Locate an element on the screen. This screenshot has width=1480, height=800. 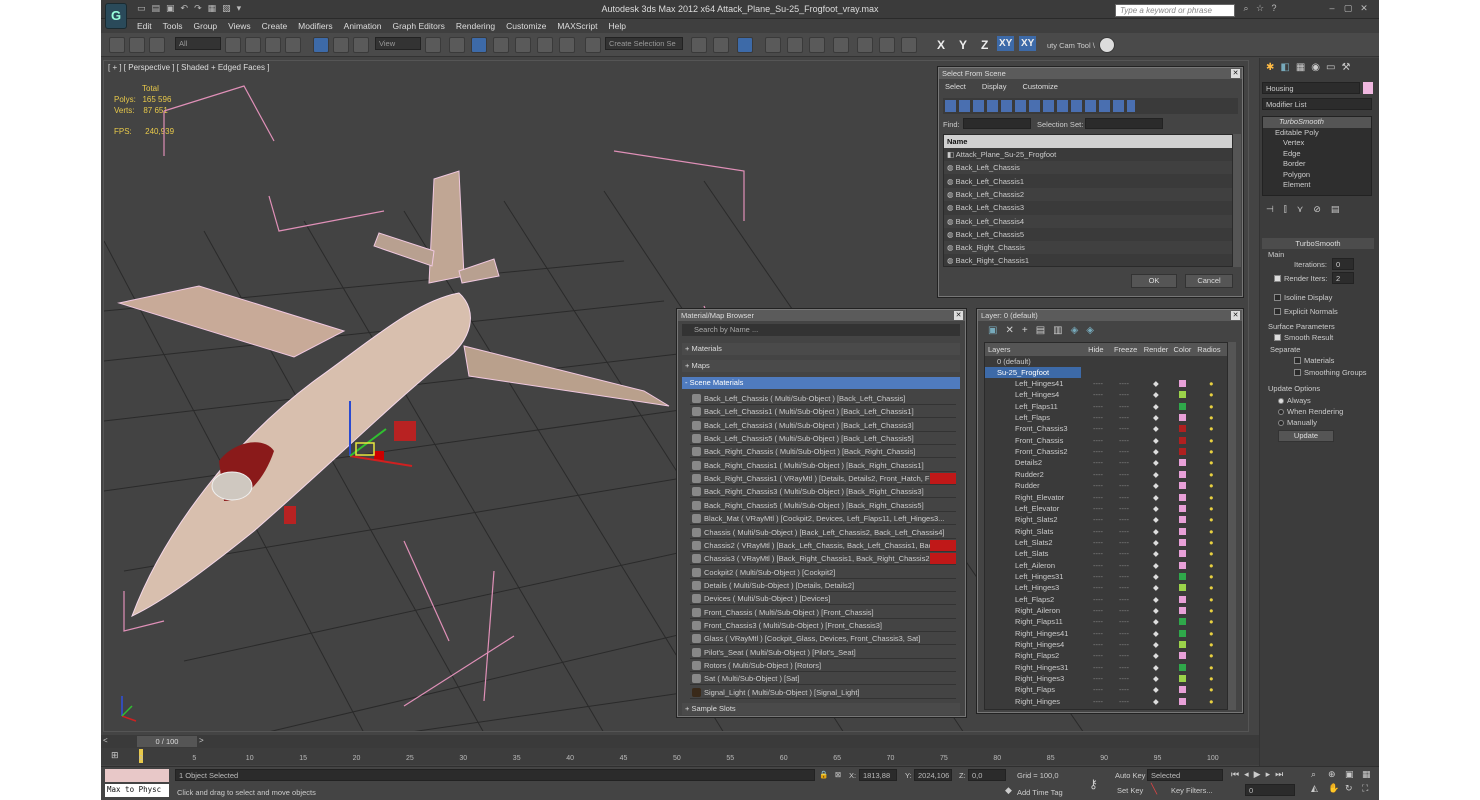
scene-list-scrollbar is located at coordinates (1237, 200).